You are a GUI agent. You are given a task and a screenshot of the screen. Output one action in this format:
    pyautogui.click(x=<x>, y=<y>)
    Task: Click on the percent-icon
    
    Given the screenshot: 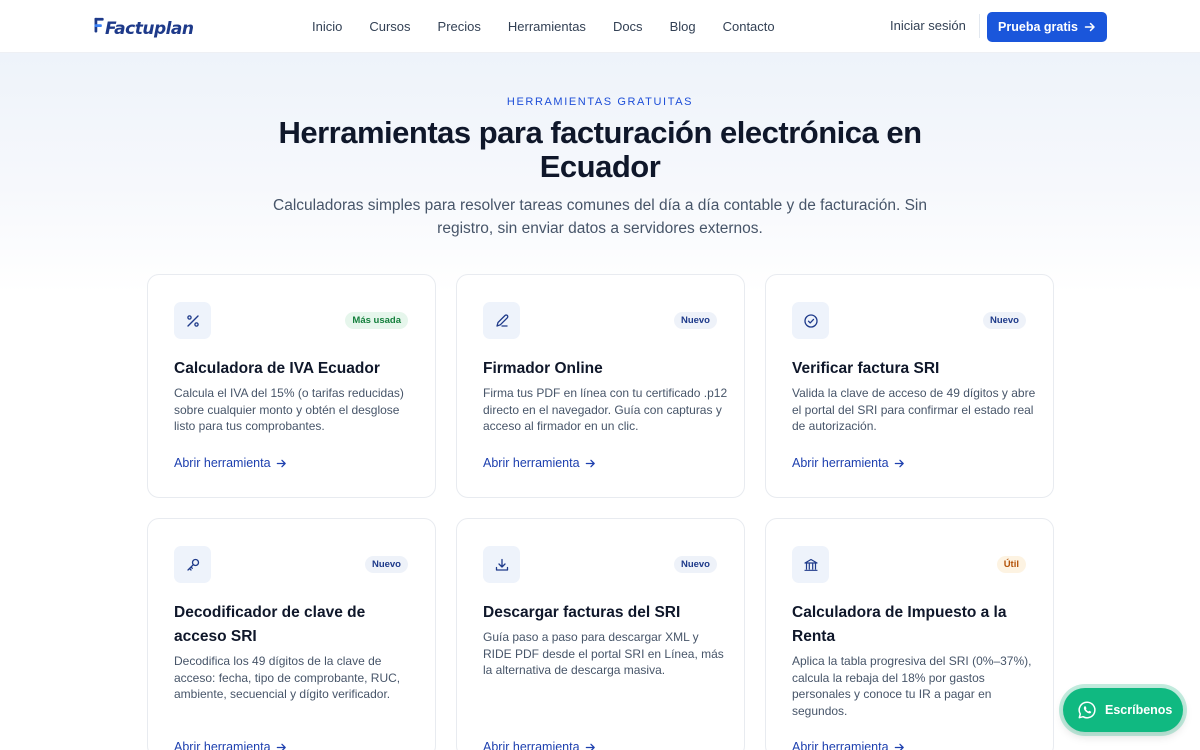 What is the action you would take?
    pyautogui.click(x=192, y=320)
    